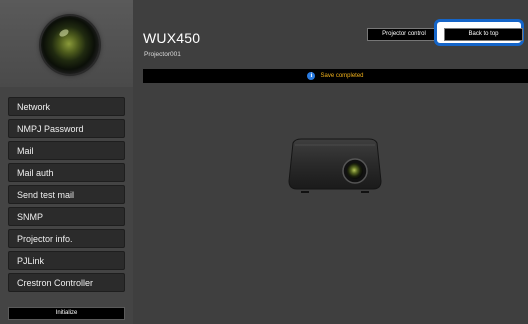  What do you see at coordinates (66, 150) in the screenshot?
I see `sidebar-item-mail: Mail` at bounding box center [66, 150].